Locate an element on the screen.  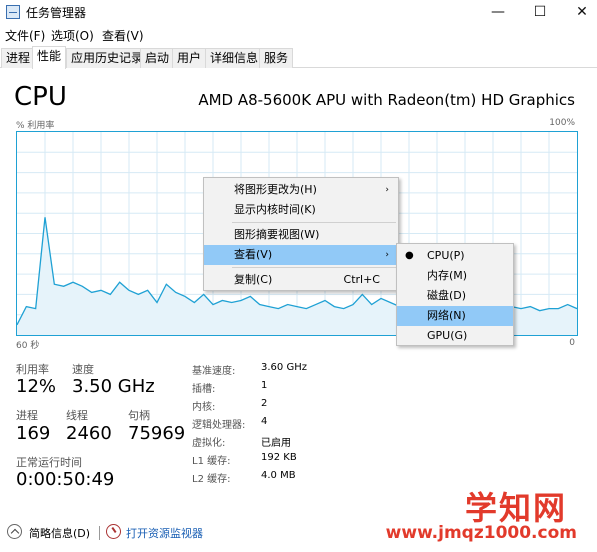
detail-value: 3.60 GHz is located at coordinates (284, 367).